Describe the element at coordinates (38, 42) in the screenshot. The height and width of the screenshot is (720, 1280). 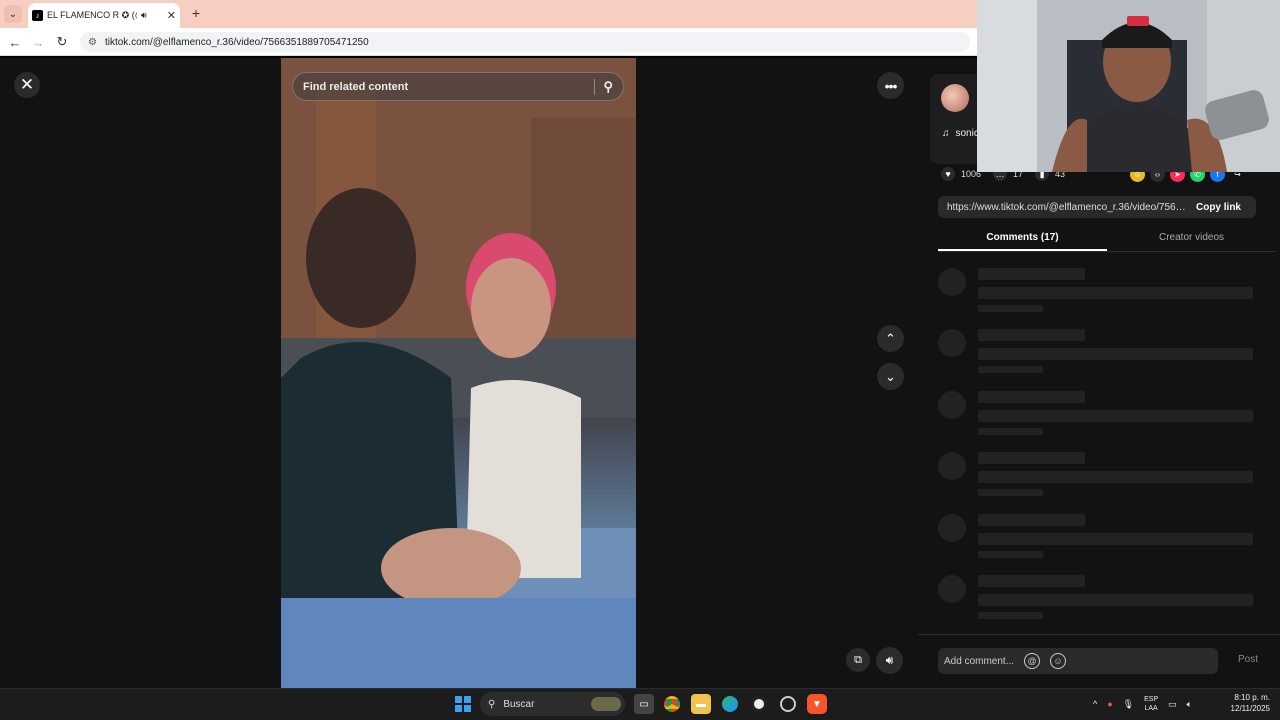
I see `forward-arrow-icon: →` at that location.